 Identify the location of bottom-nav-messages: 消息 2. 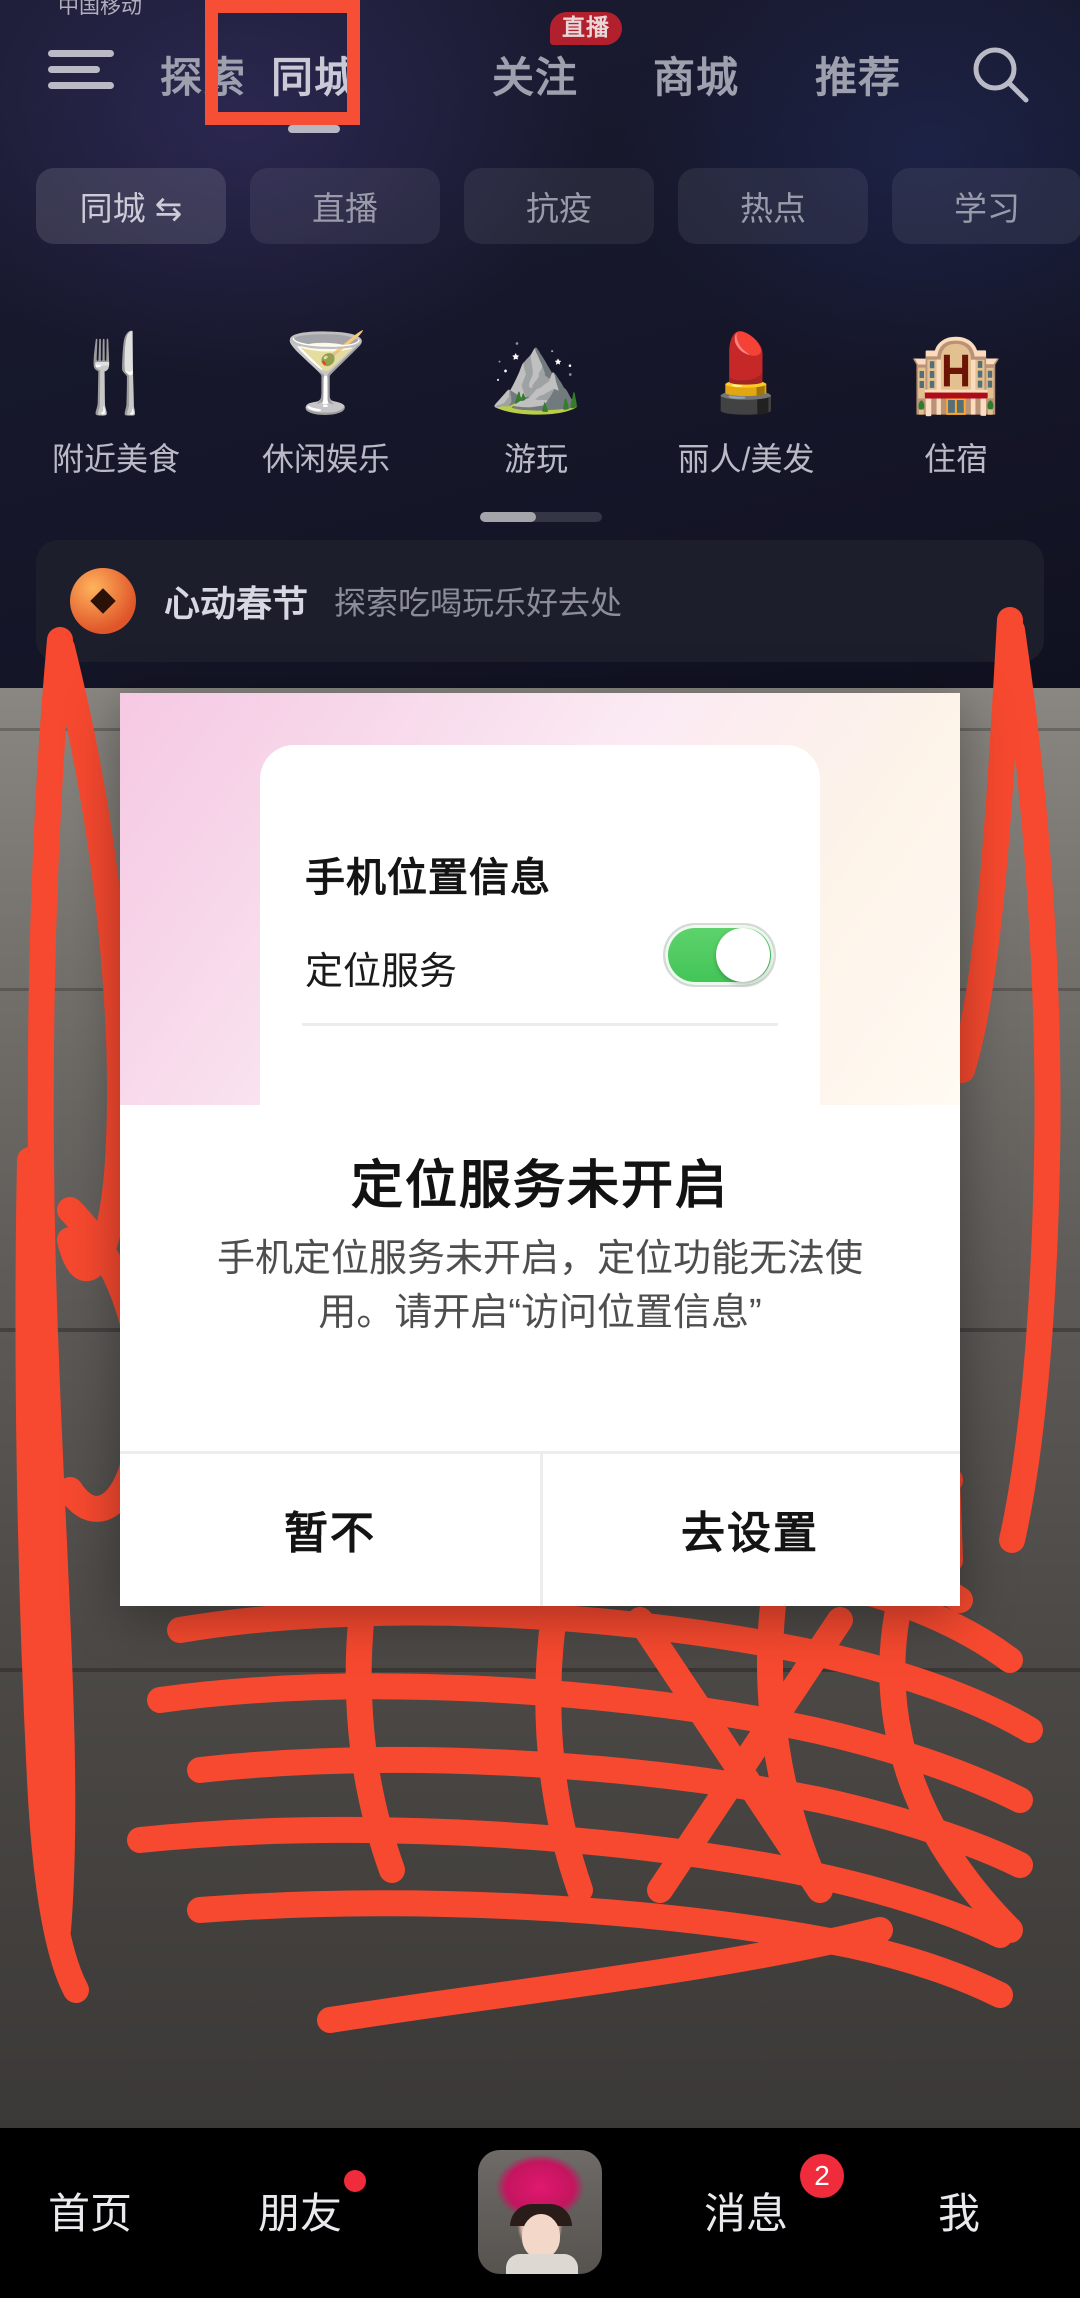
(774, 2197).